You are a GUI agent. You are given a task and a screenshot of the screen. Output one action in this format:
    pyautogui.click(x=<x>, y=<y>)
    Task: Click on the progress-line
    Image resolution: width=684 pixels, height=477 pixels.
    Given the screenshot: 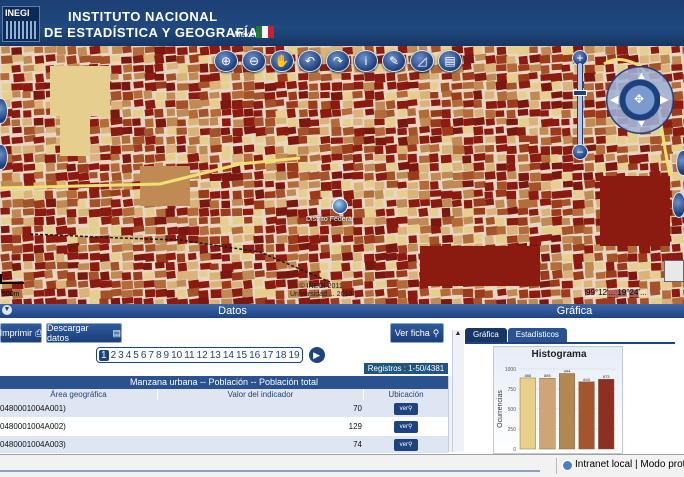 What is the action you would take?
    pyautogui.click(x=270, y=471)
    